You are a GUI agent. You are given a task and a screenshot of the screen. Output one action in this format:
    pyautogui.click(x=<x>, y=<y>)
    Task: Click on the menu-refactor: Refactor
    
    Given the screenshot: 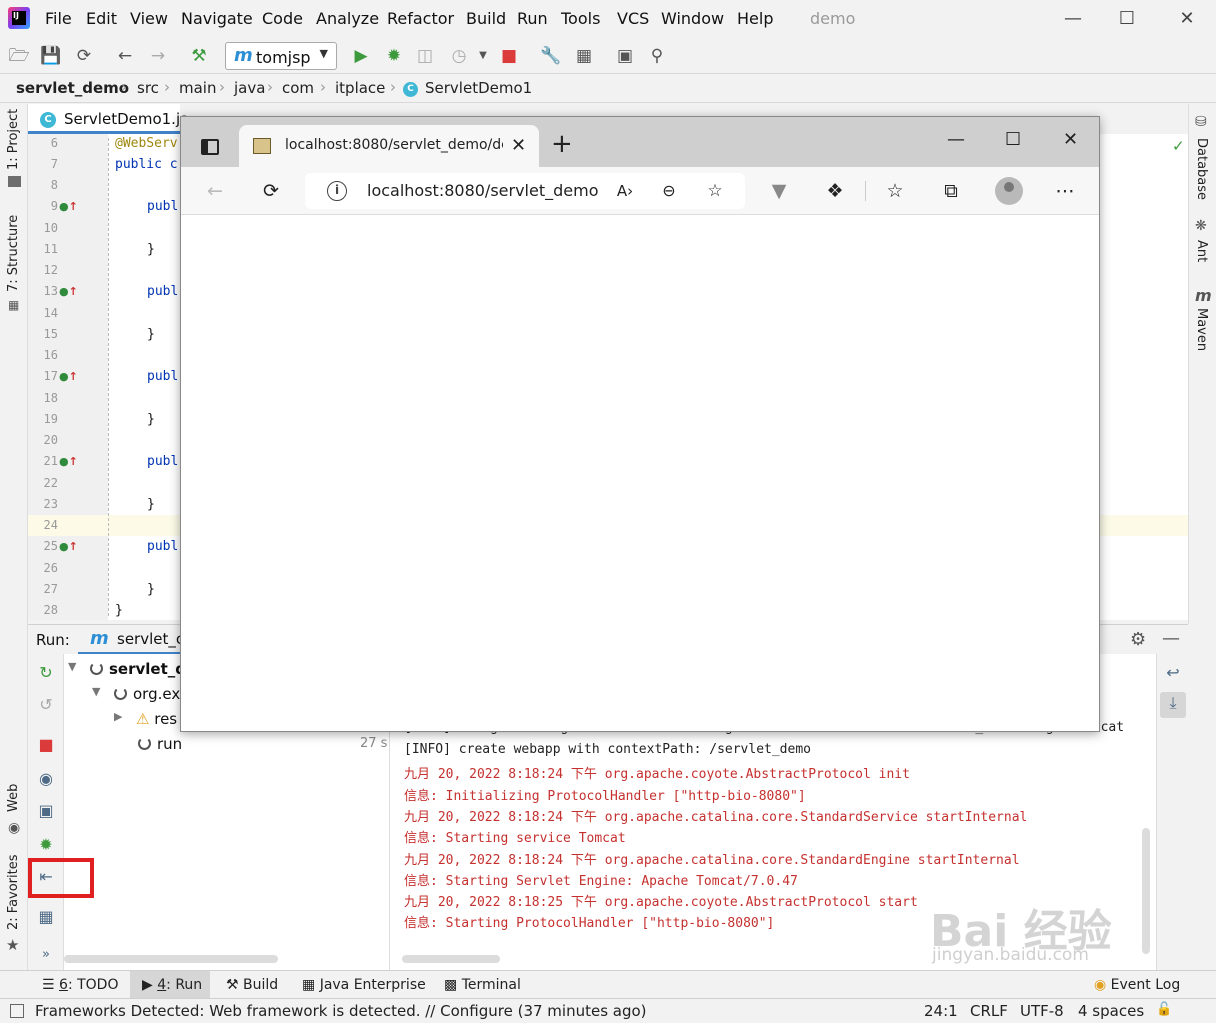 What is the action you would take?
    pyautogui.click(x=420, y=18)
    